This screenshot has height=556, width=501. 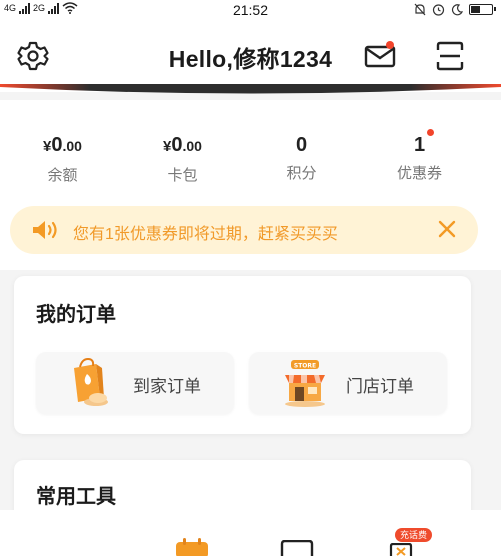 What do you see at coordinates (380, 386) in the screenshot?
I see `store-orders-label: 门店订单` at bounding box center [380, 386].